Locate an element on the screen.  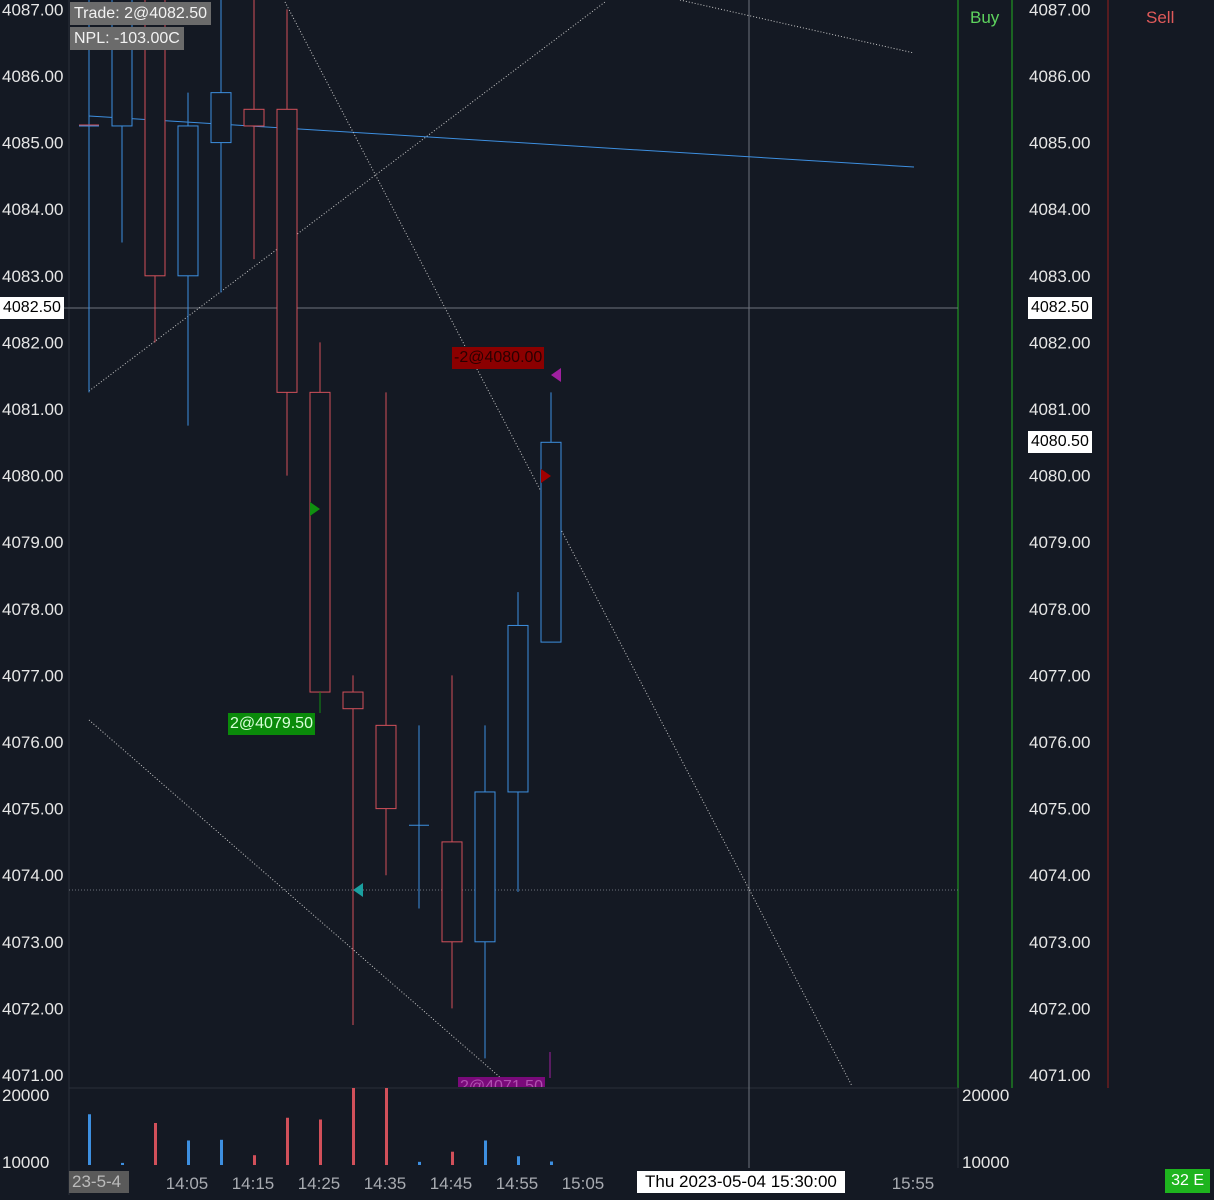
candle-14:15 is located at coordinates (221, 146).